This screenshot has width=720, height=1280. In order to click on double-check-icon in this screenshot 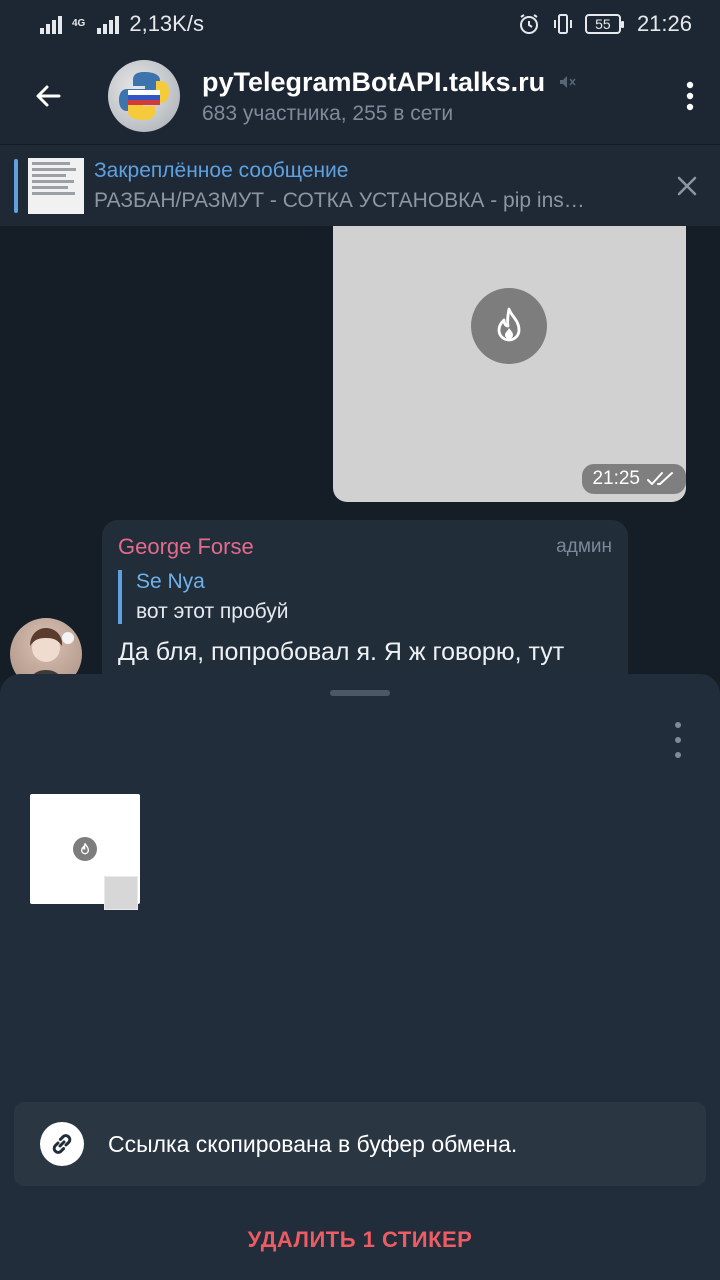, I will do `click(660, 478)`.